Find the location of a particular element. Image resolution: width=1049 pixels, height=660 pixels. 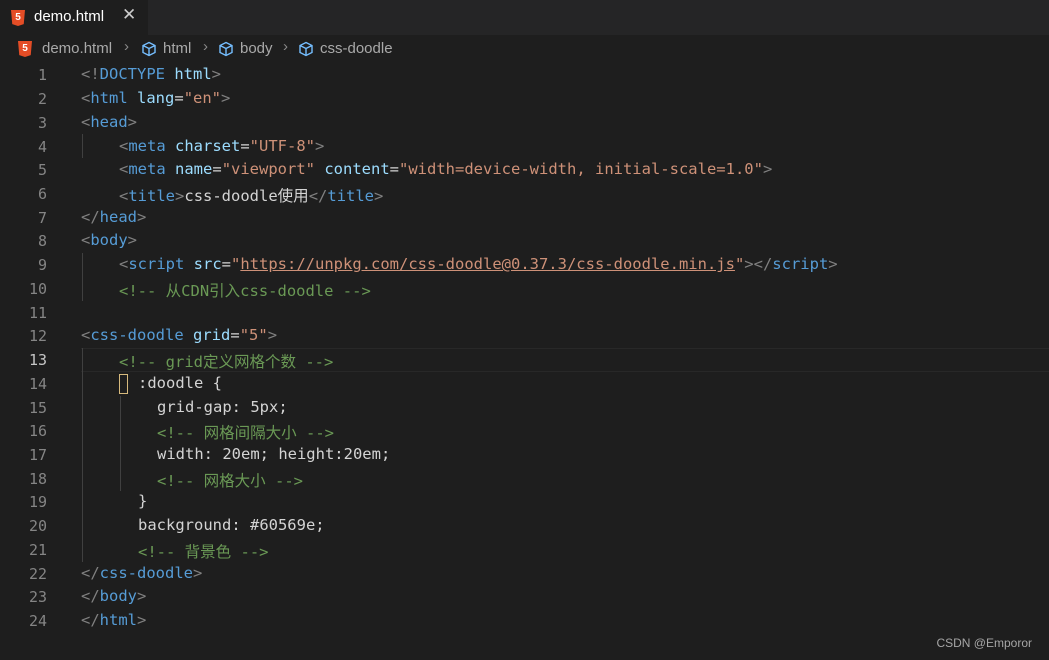

code-line: <!-- 网格大小 --> is located at coordinates (230, 481).